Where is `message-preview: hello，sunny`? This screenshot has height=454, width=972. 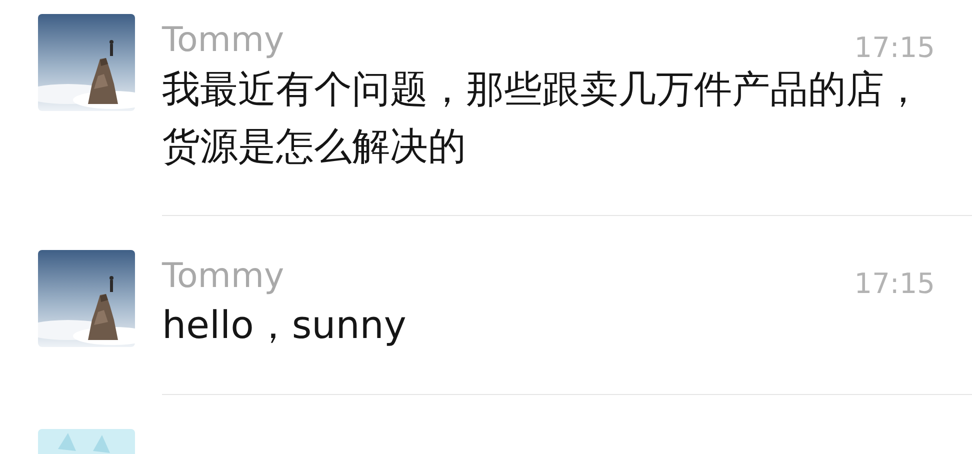 message-preview: hello，sunny is located at coordinates (285, 325).